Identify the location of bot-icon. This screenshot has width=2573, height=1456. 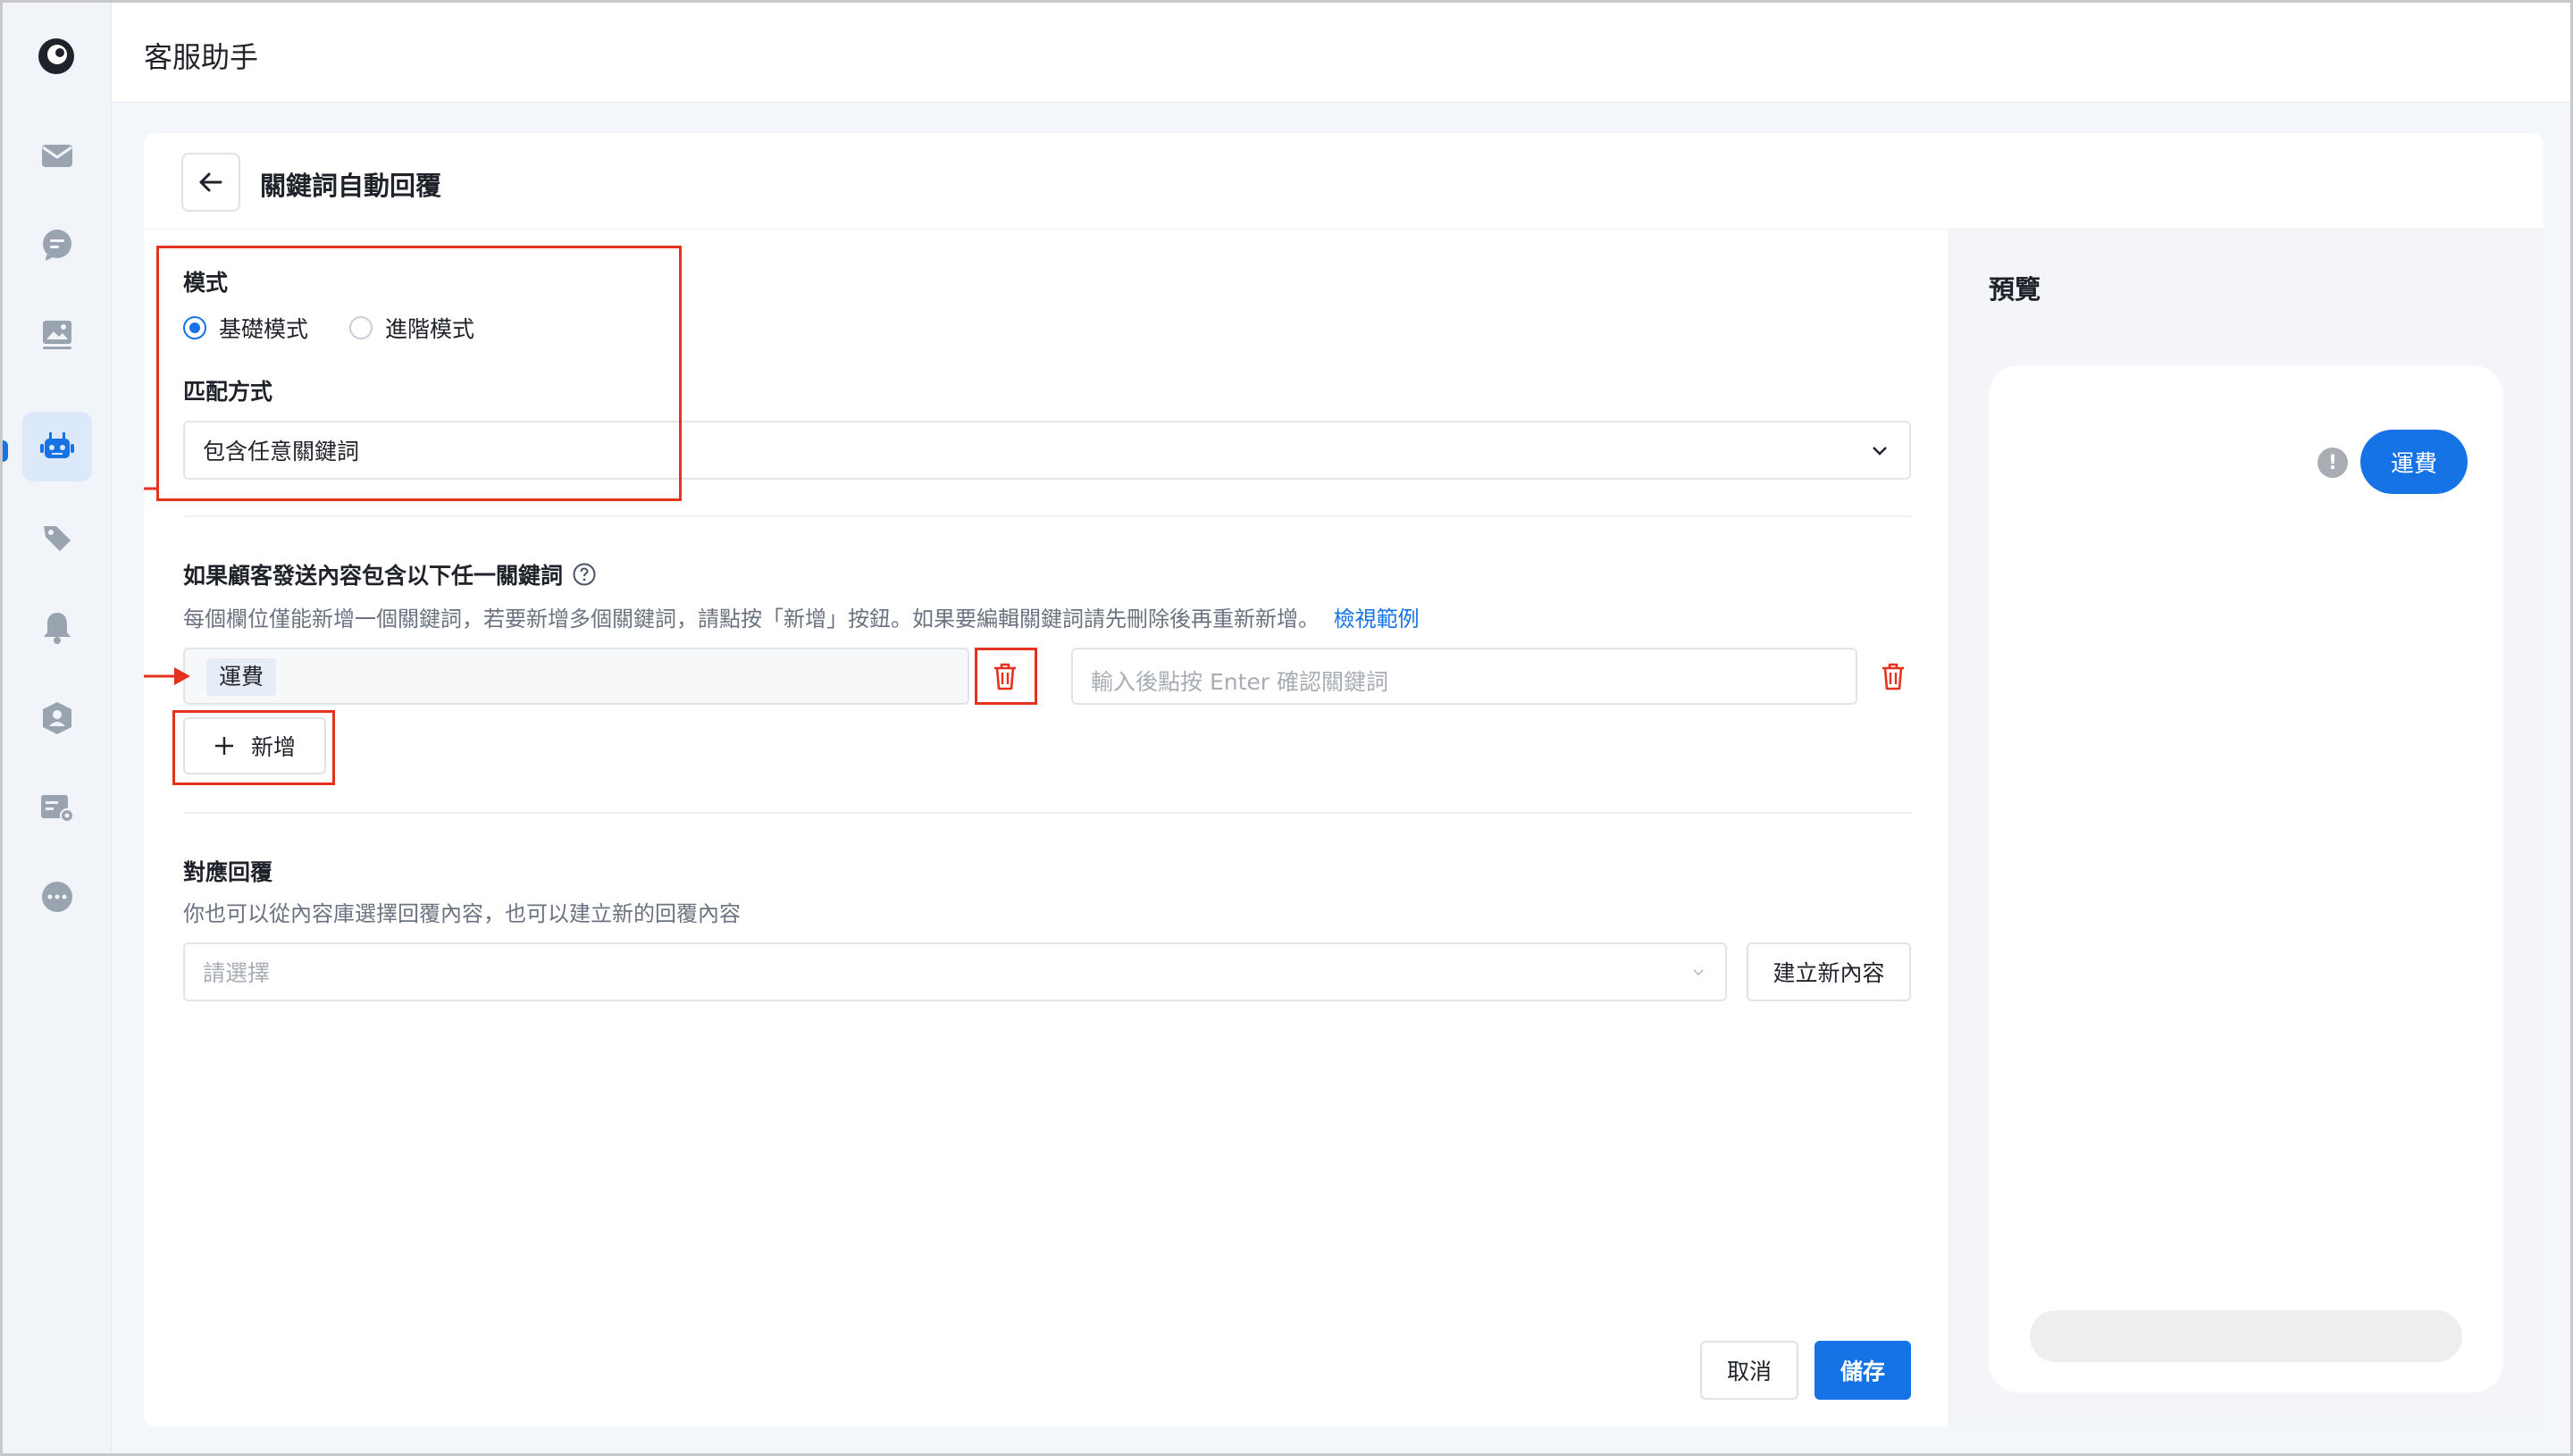
(57, 445).